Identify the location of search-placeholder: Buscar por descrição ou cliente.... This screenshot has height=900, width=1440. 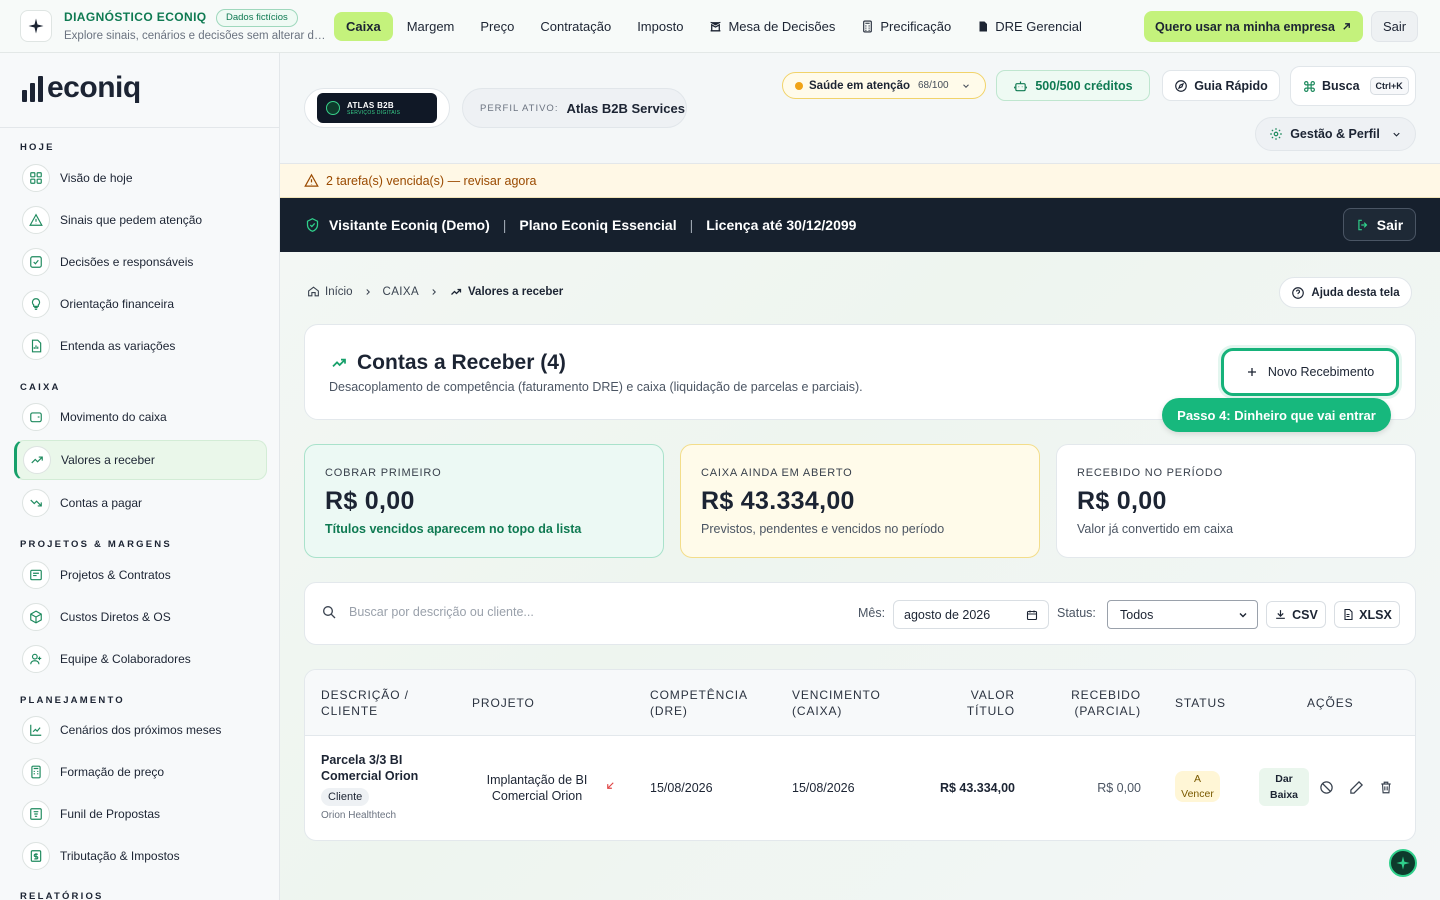
(441, 612).